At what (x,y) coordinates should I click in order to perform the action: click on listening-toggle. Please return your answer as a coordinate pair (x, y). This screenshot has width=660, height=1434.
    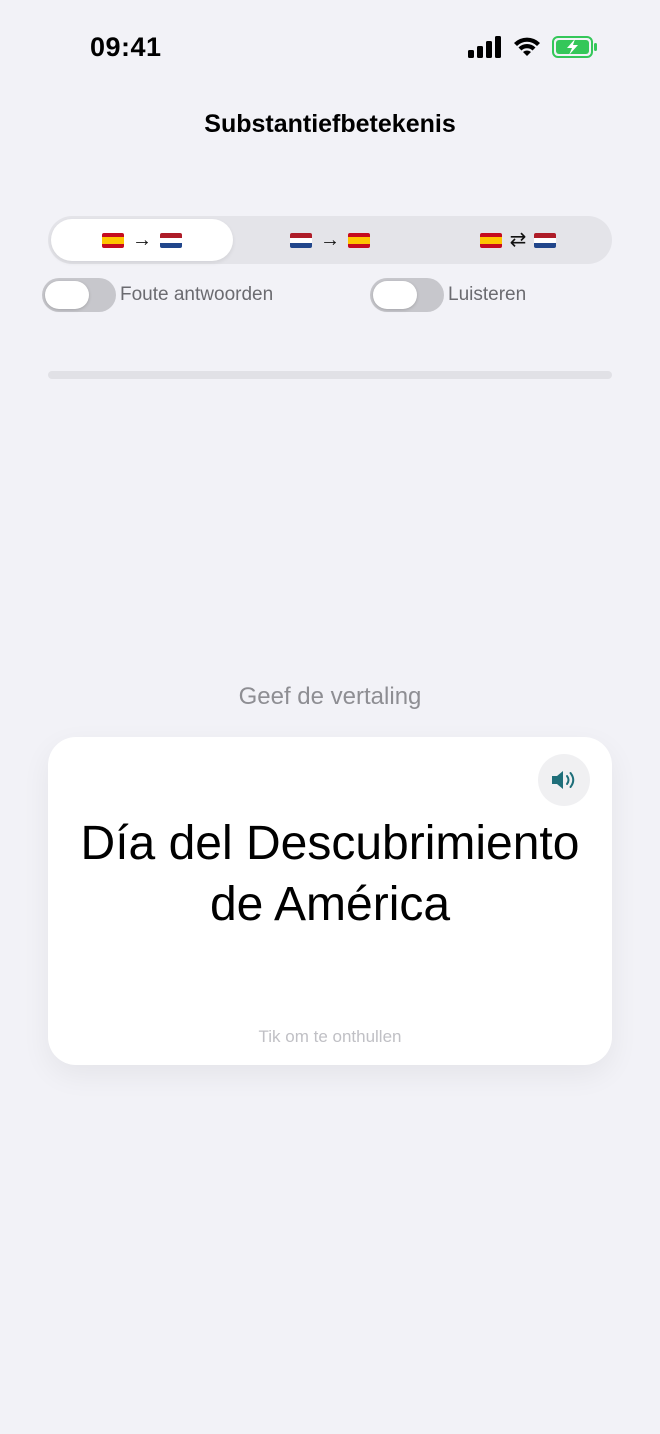
    Looking at the image, I should click on (407, 295).